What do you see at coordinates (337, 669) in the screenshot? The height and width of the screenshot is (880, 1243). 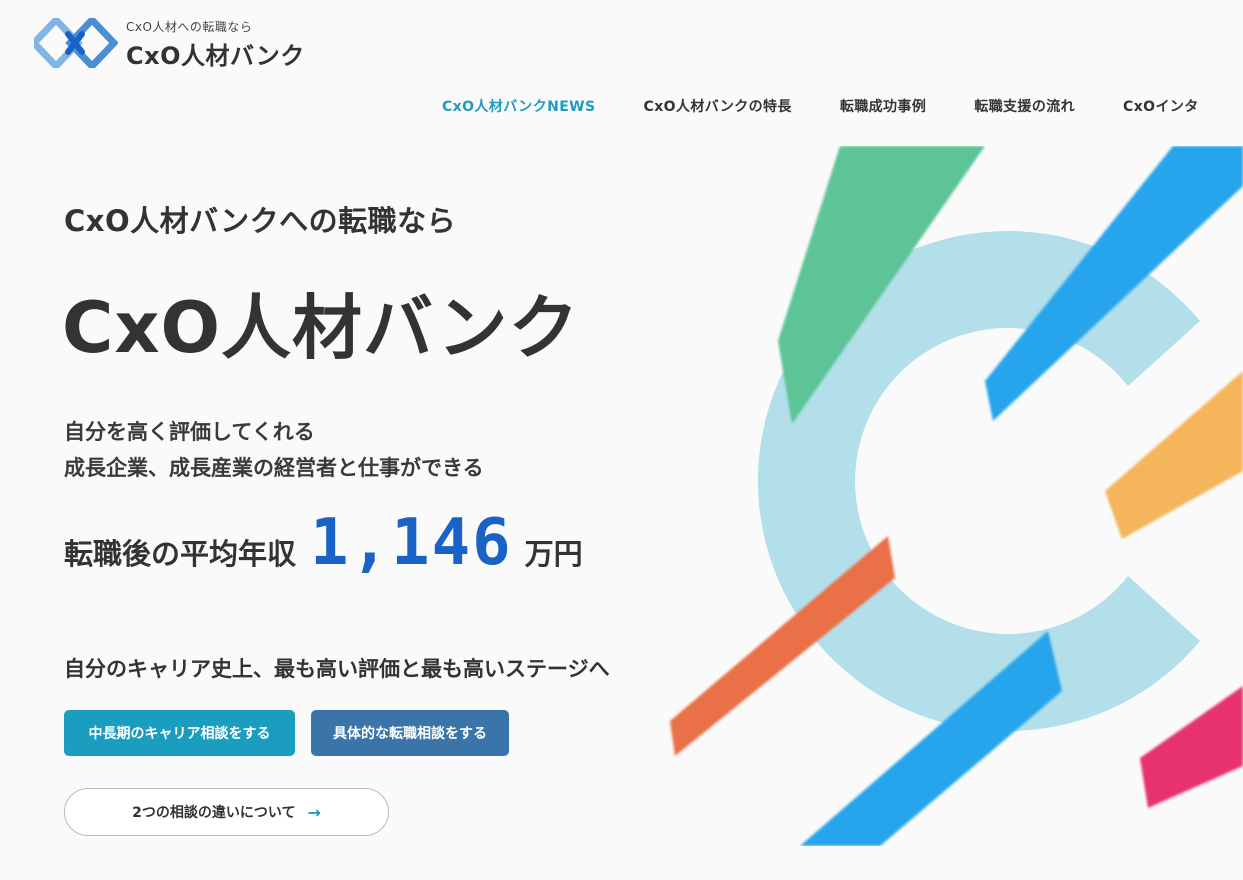 I see `hero-tagline: 自分のキャリア史上、最も高い評価と最も高いステージへ` at bounding box center [337, 669].